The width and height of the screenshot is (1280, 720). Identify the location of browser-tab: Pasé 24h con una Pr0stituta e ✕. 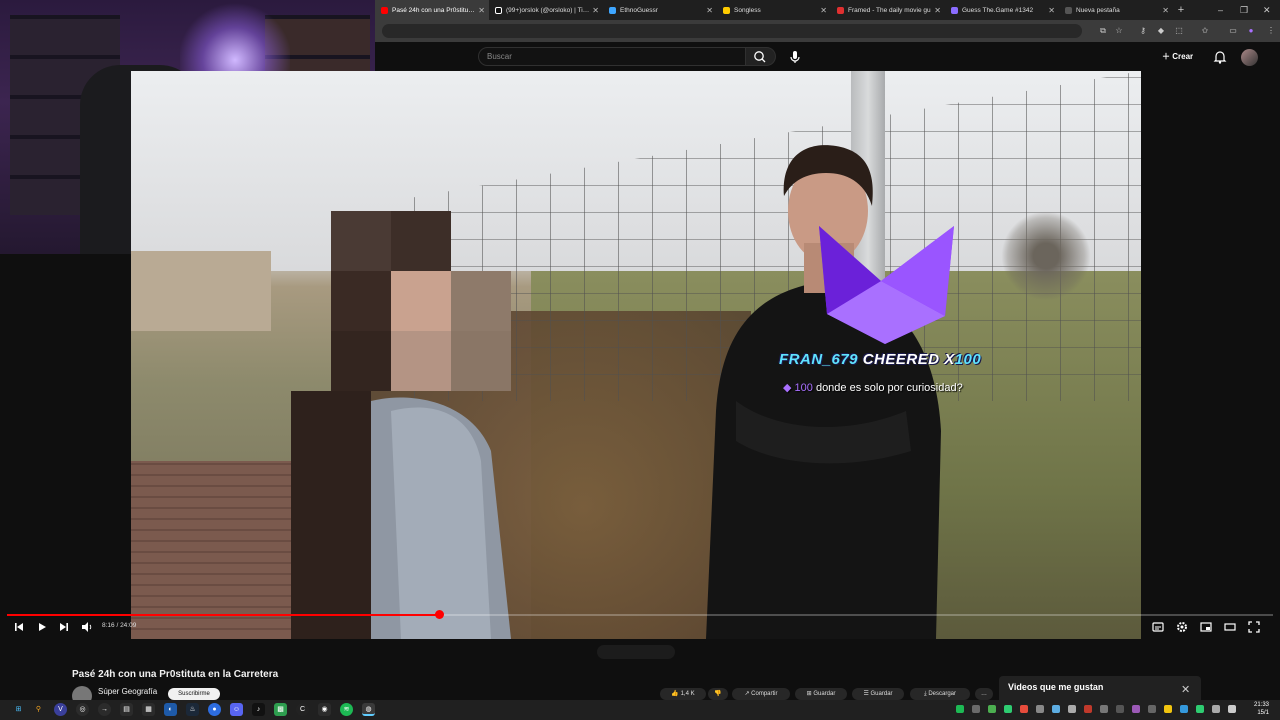
(432, 10).